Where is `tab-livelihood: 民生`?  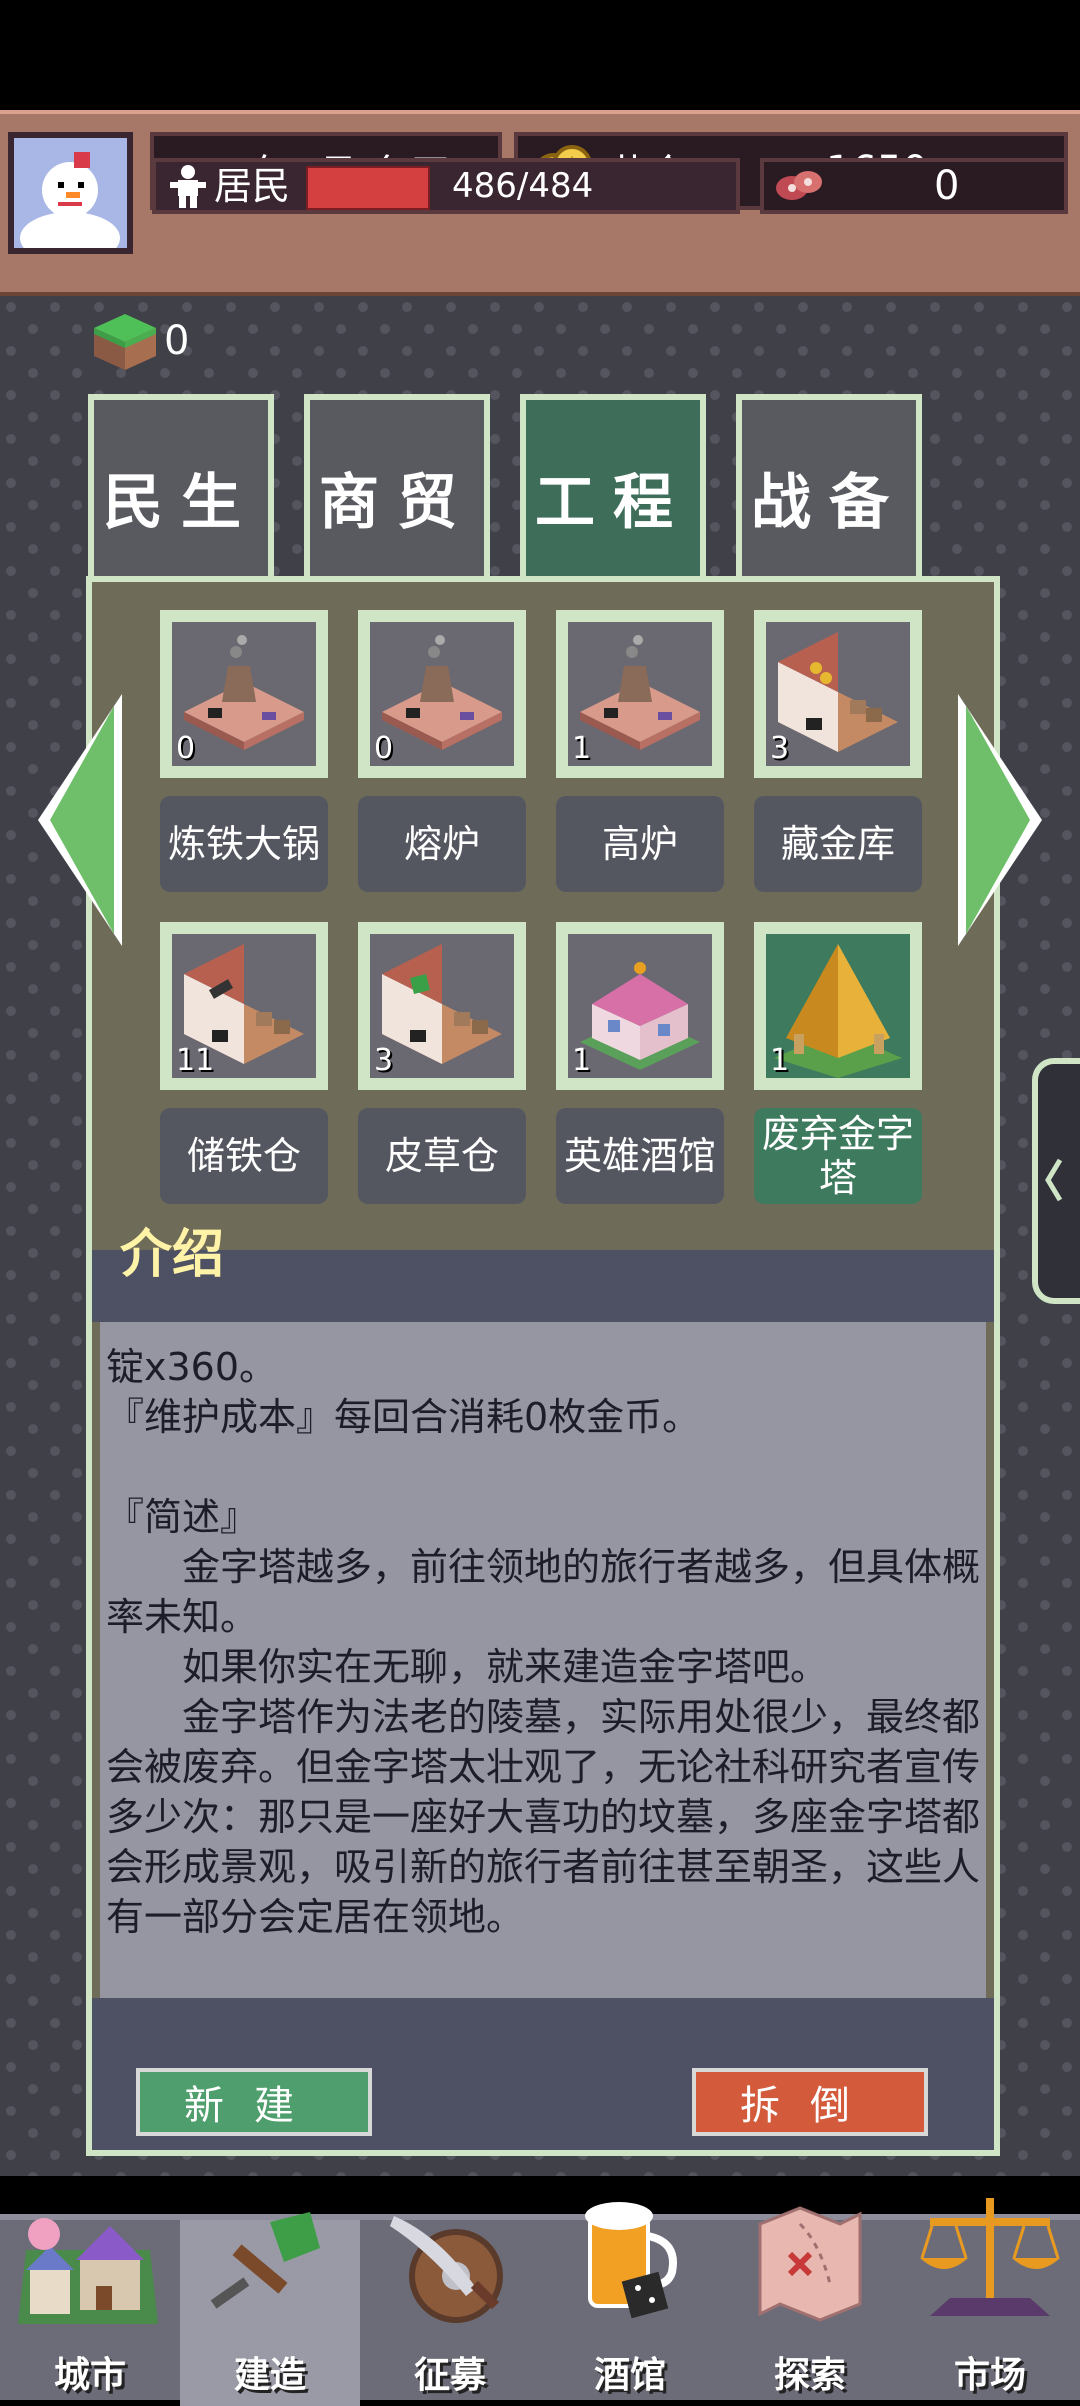
tab-livelihood: 民生 is located at coordinates (181, 494).